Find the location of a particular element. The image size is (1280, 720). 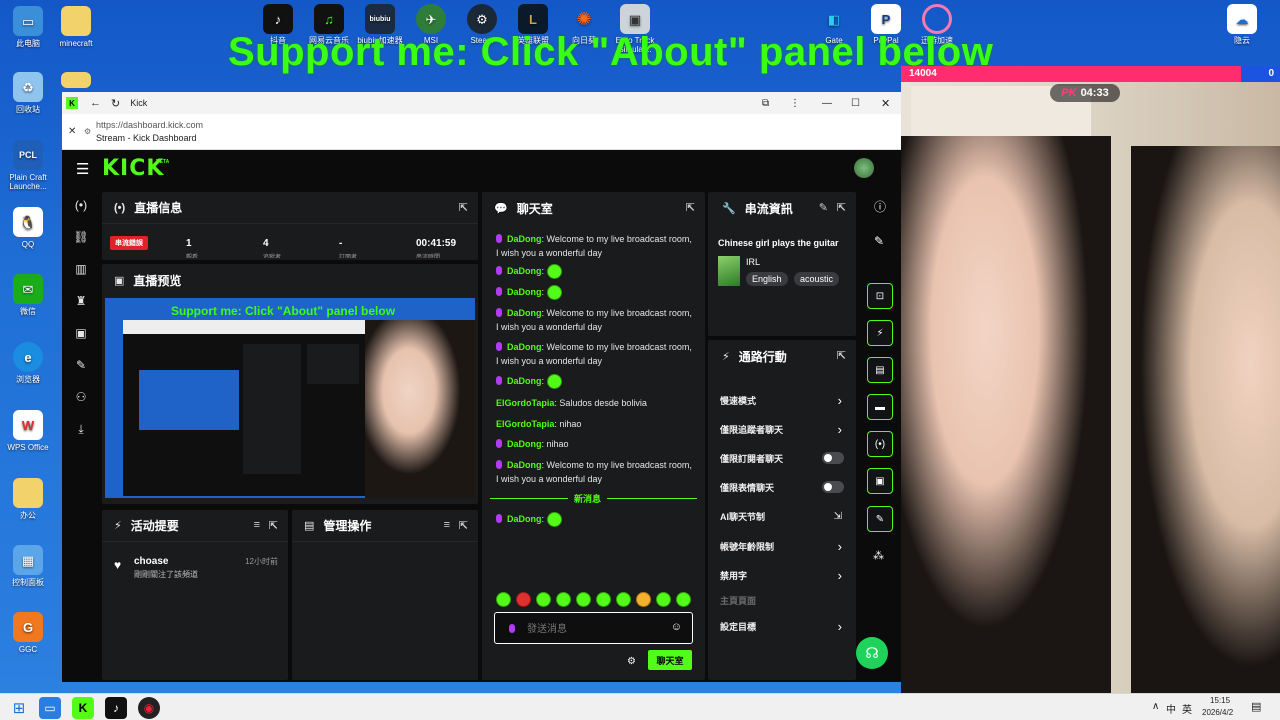

chat-input is located at coordinates (592, 629).